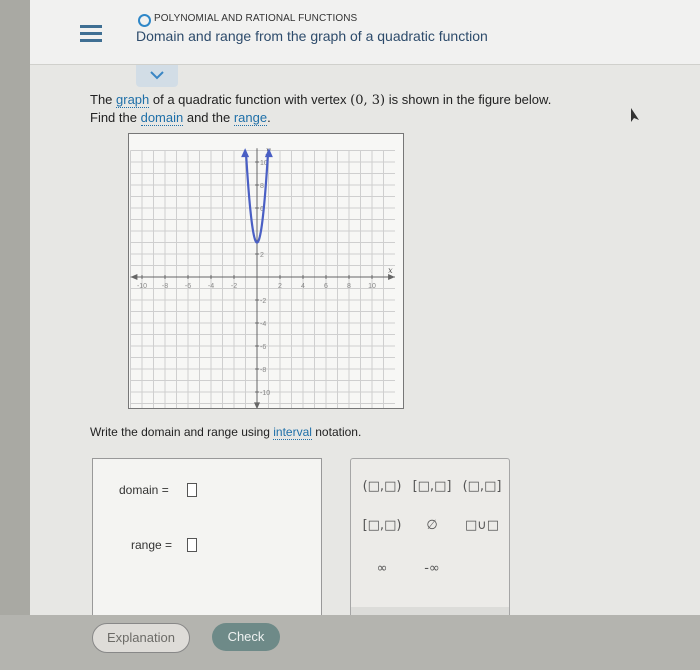 The height and width of the screenshot is (670, 700). What do you see at coordinates (103, 99) in the screenshot?
I see `question-text-part: The` at bounding box center [103, 99].